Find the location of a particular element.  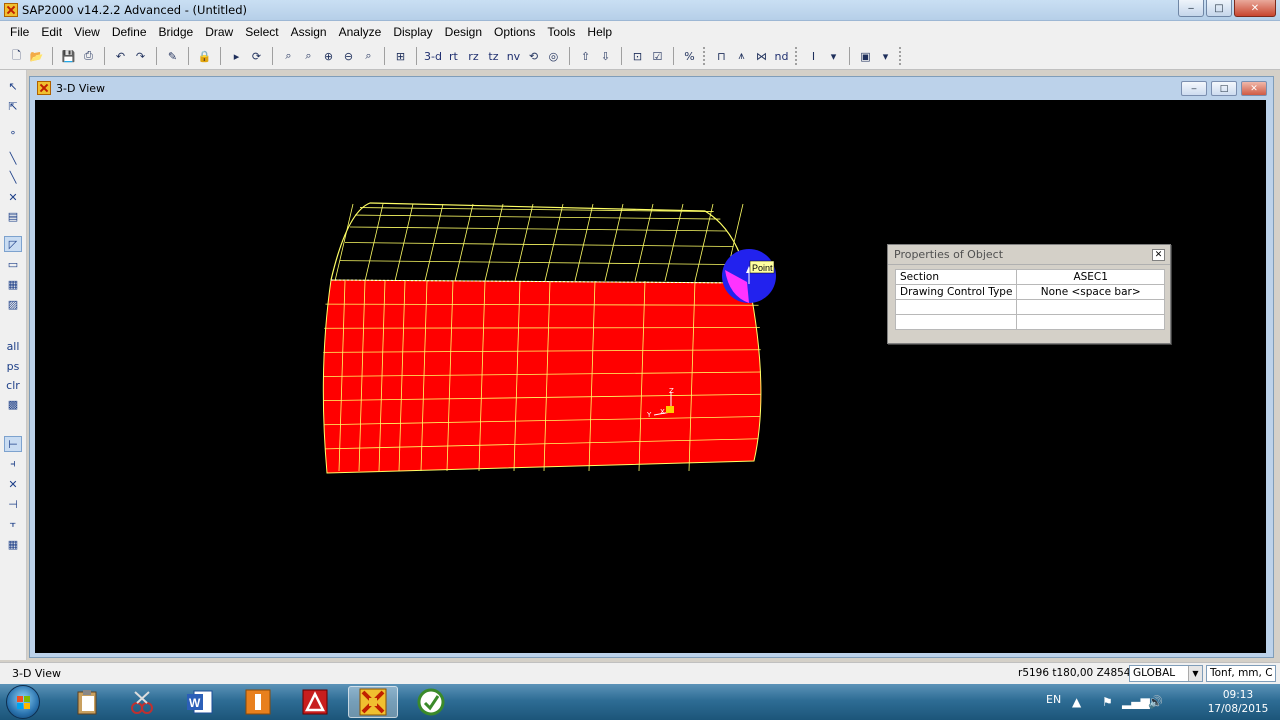

taskbar-autocad is located at coordinates (315, 702).